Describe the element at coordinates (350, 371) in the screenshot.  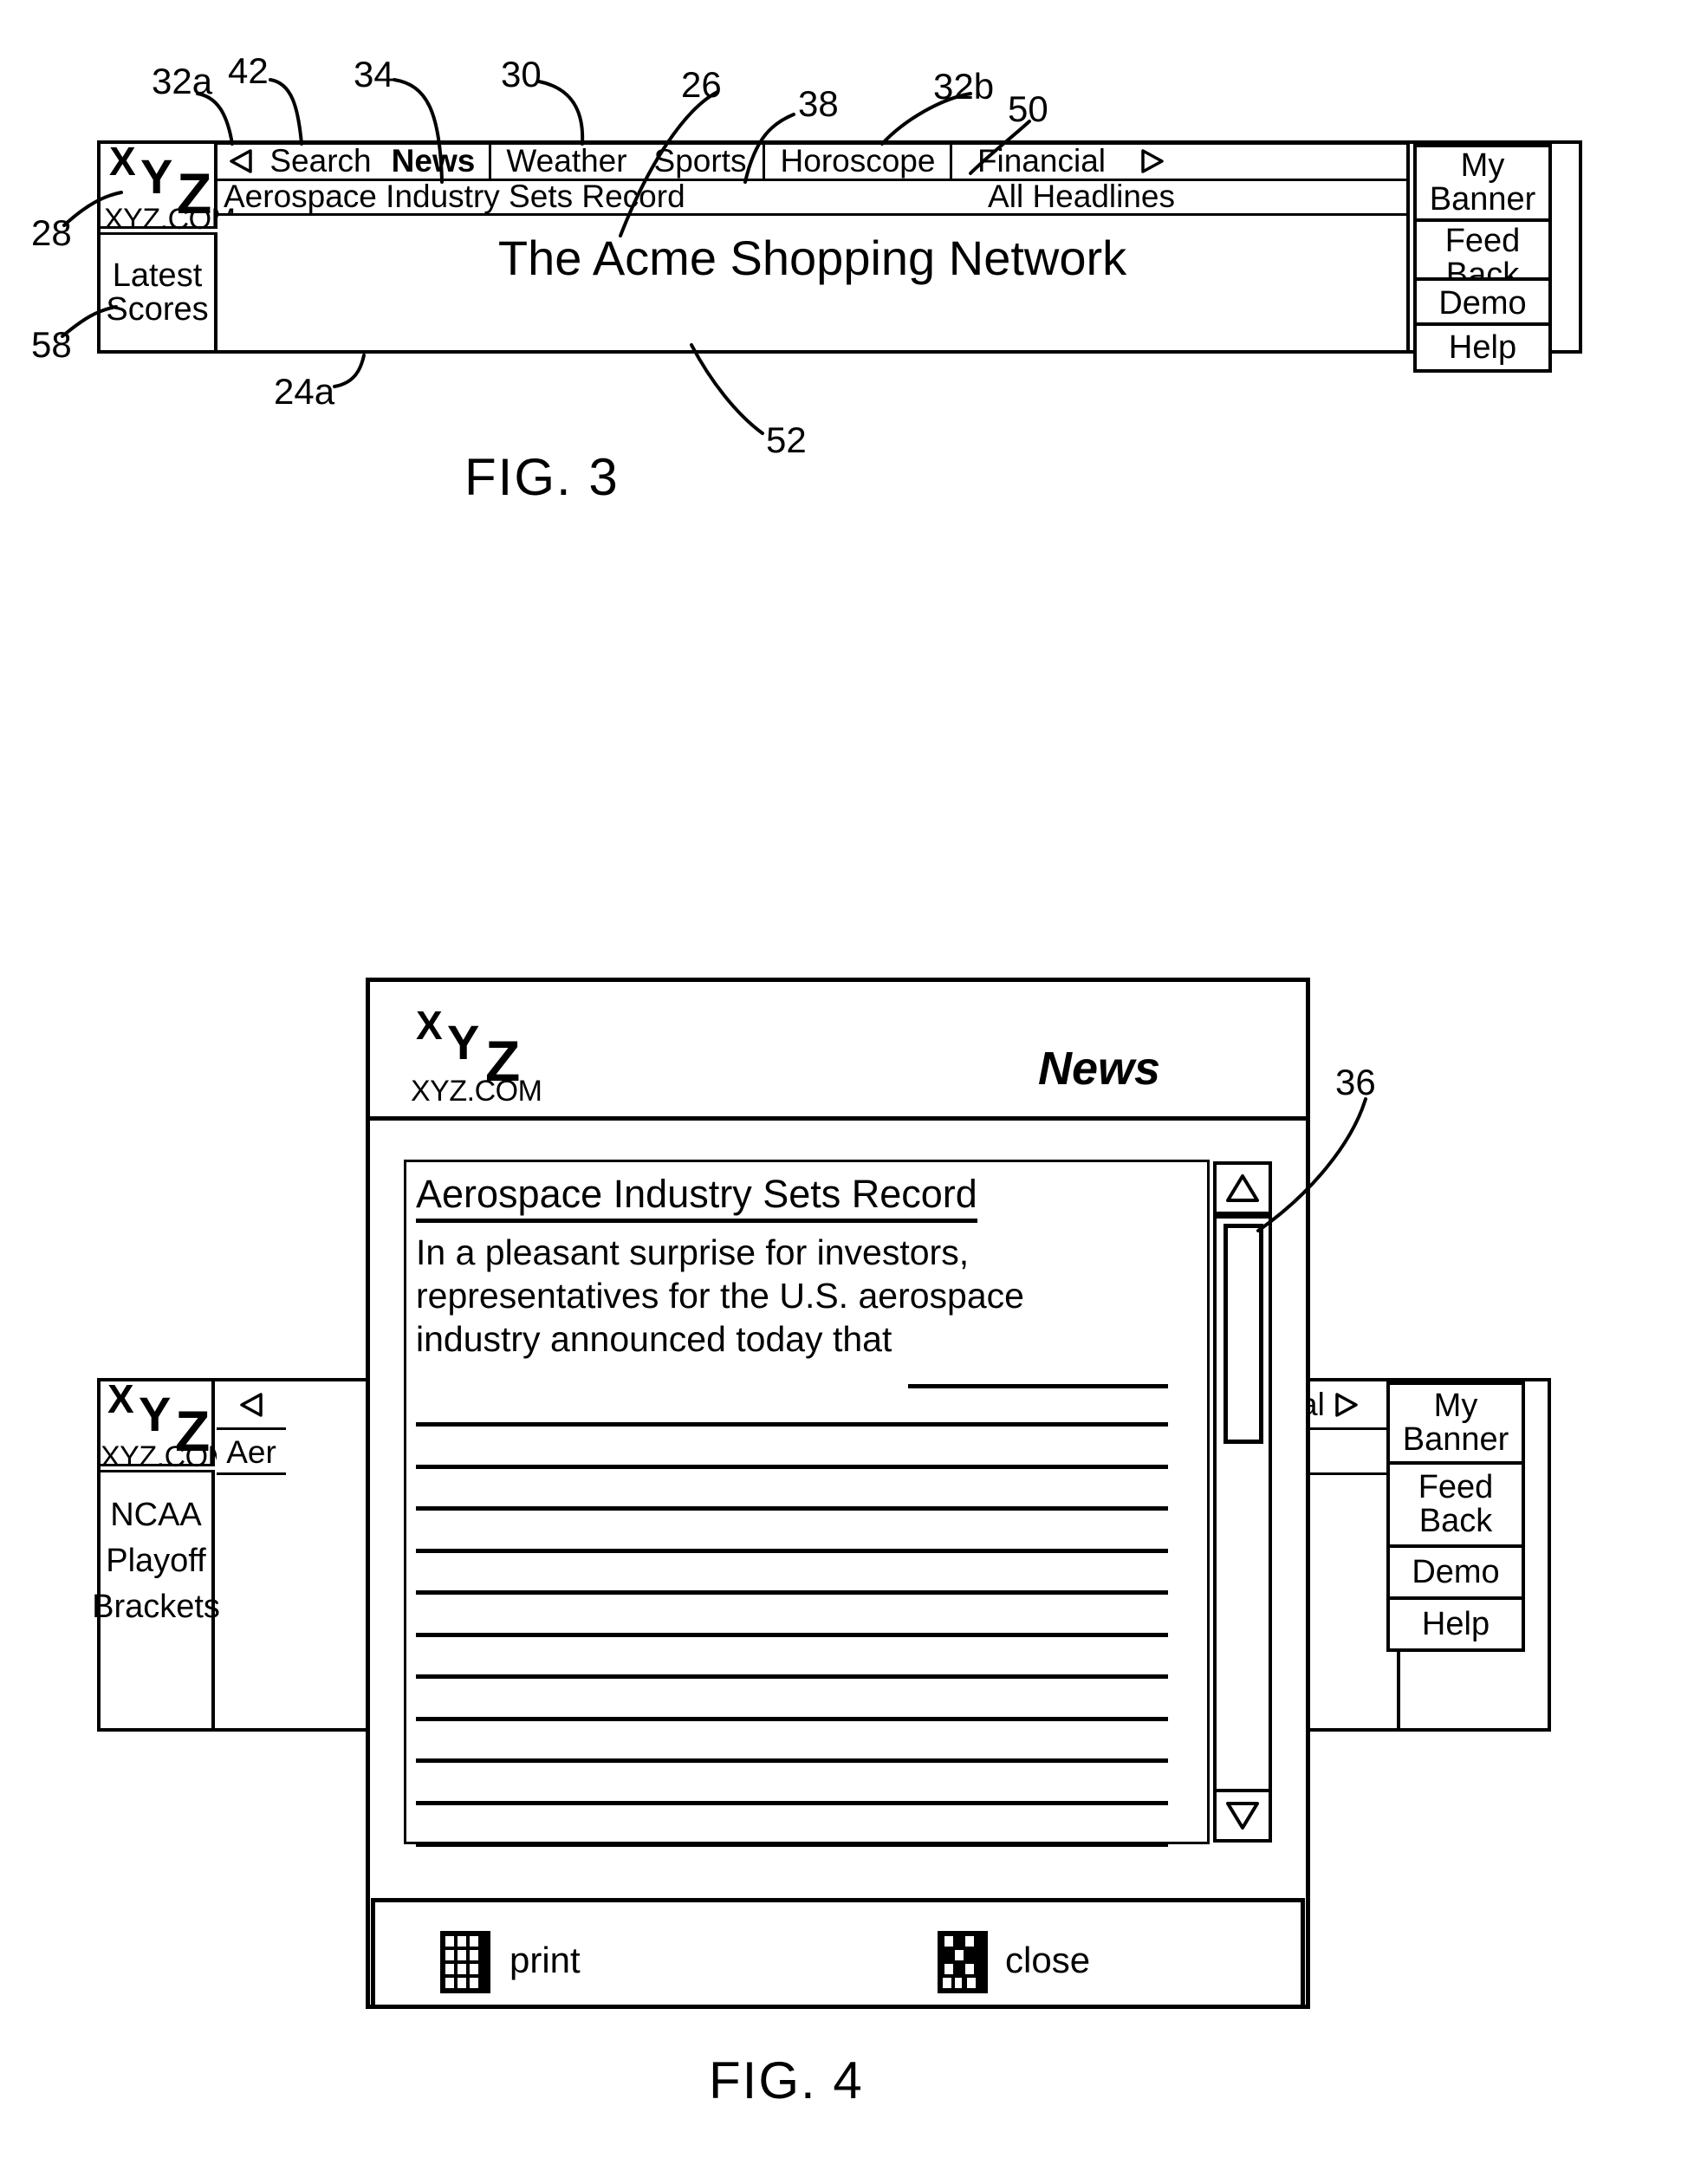
I see `leader-24a` at that location.